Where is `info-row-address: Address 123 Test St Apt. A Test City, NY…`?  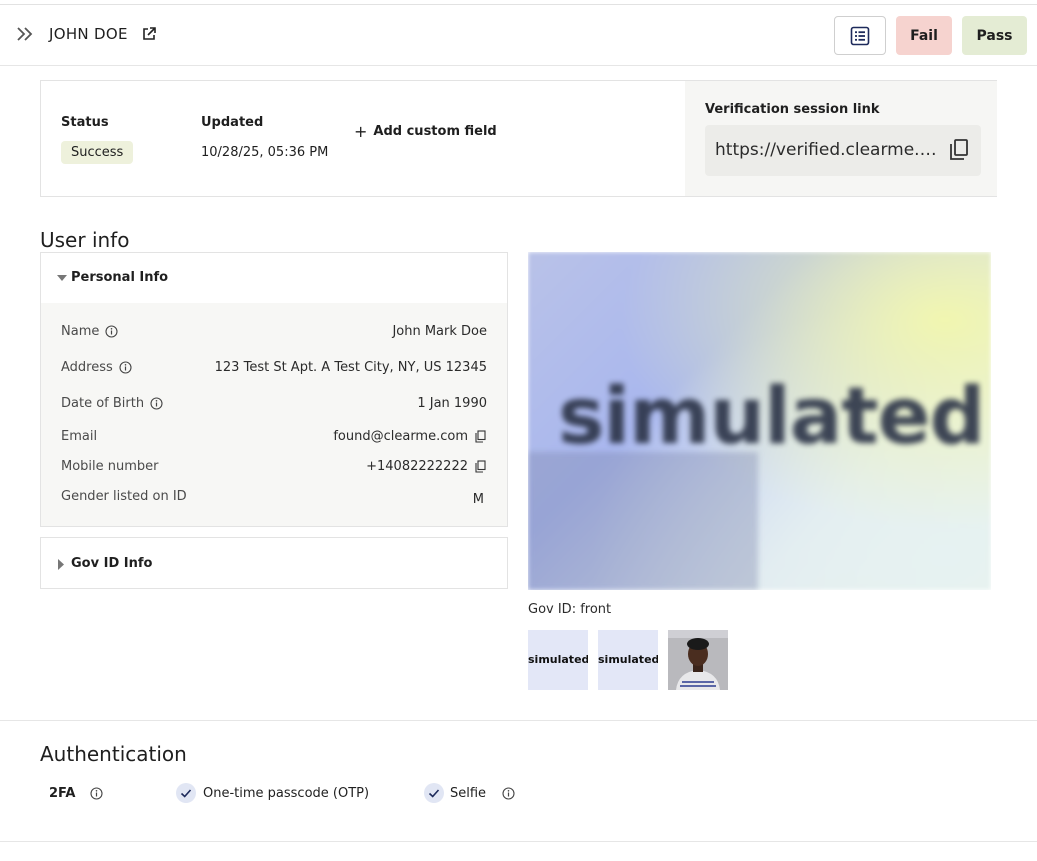 info-row-address: Address 123 Test St Apt. A Test City, NY… is located at coordinates (274, 370).